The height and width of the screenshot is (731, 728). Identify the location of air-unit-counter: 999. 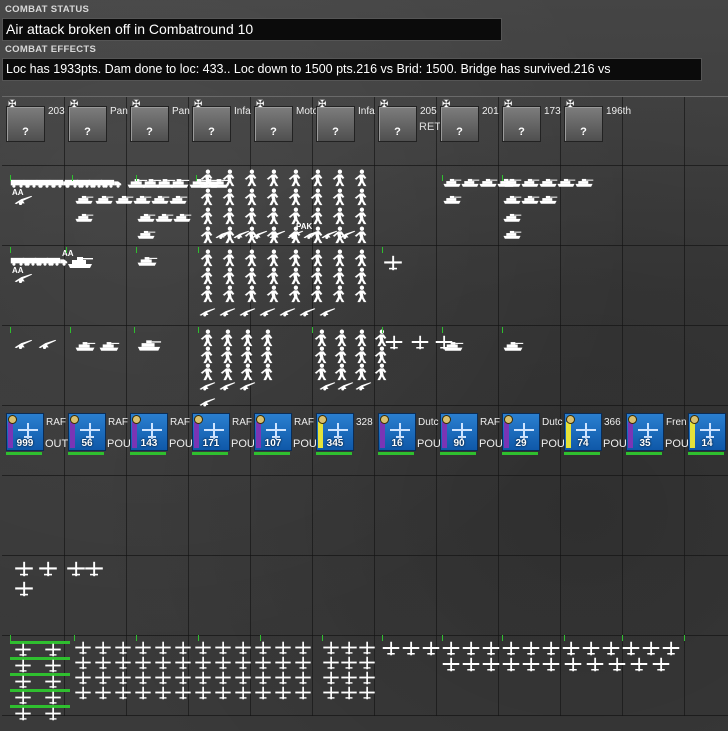
(25, 432).